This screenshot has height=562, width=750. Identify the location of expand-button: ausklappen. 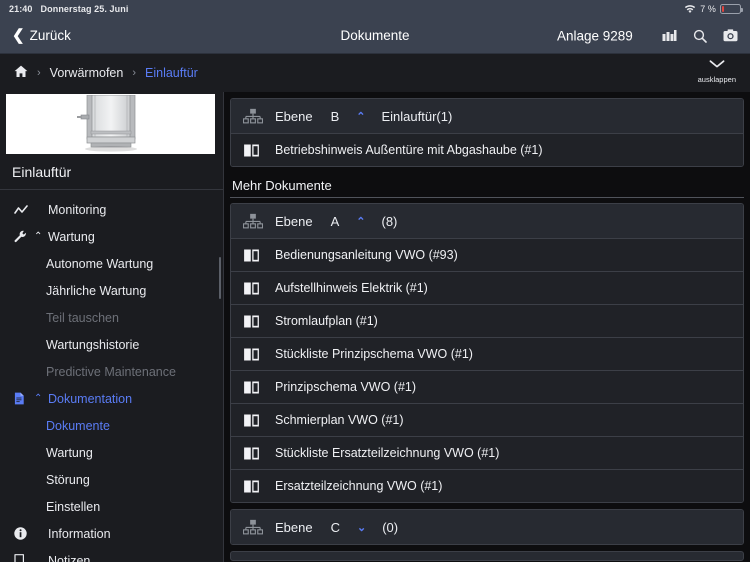
(717, 70).